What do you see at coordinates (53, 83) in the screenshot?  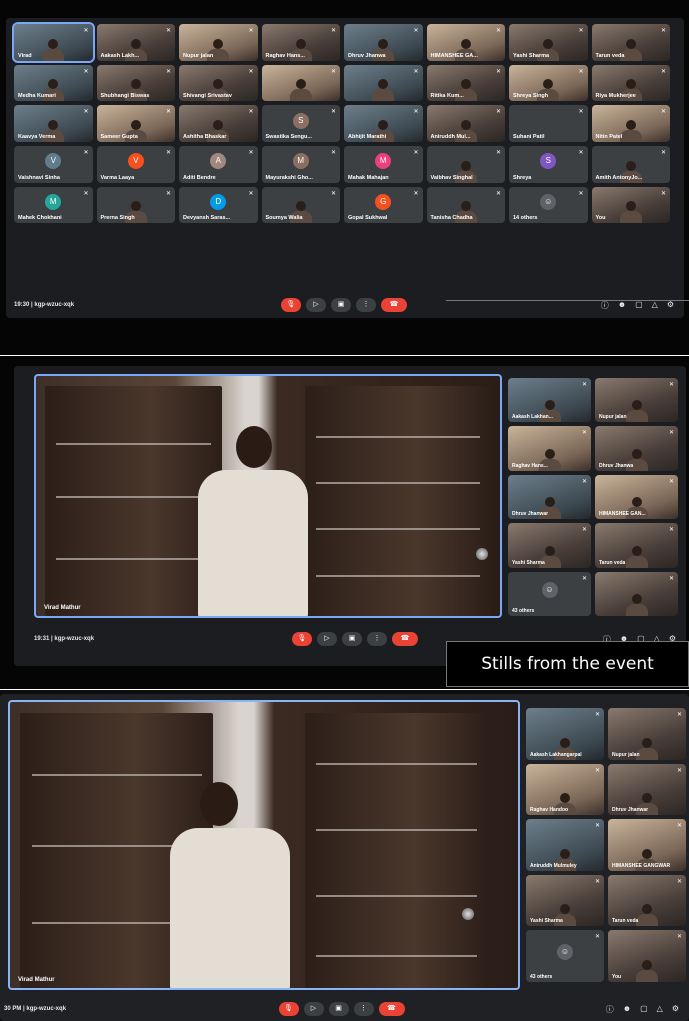 I see `participant-tile: ✕ Medha Kumari` at bounding box center [53, 83].